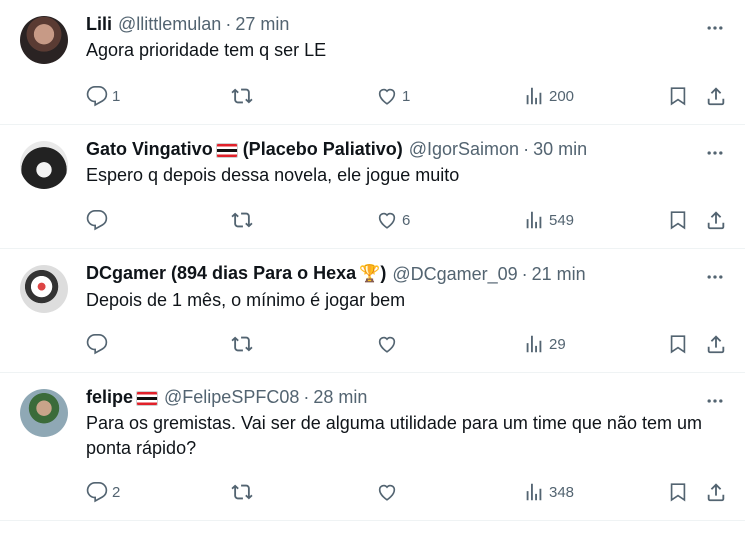 The width and height of the screenshot is (745, 533). Describe the element at coordinates (122, 397) in the screenshot. I see `display-name: felipe` at that location.